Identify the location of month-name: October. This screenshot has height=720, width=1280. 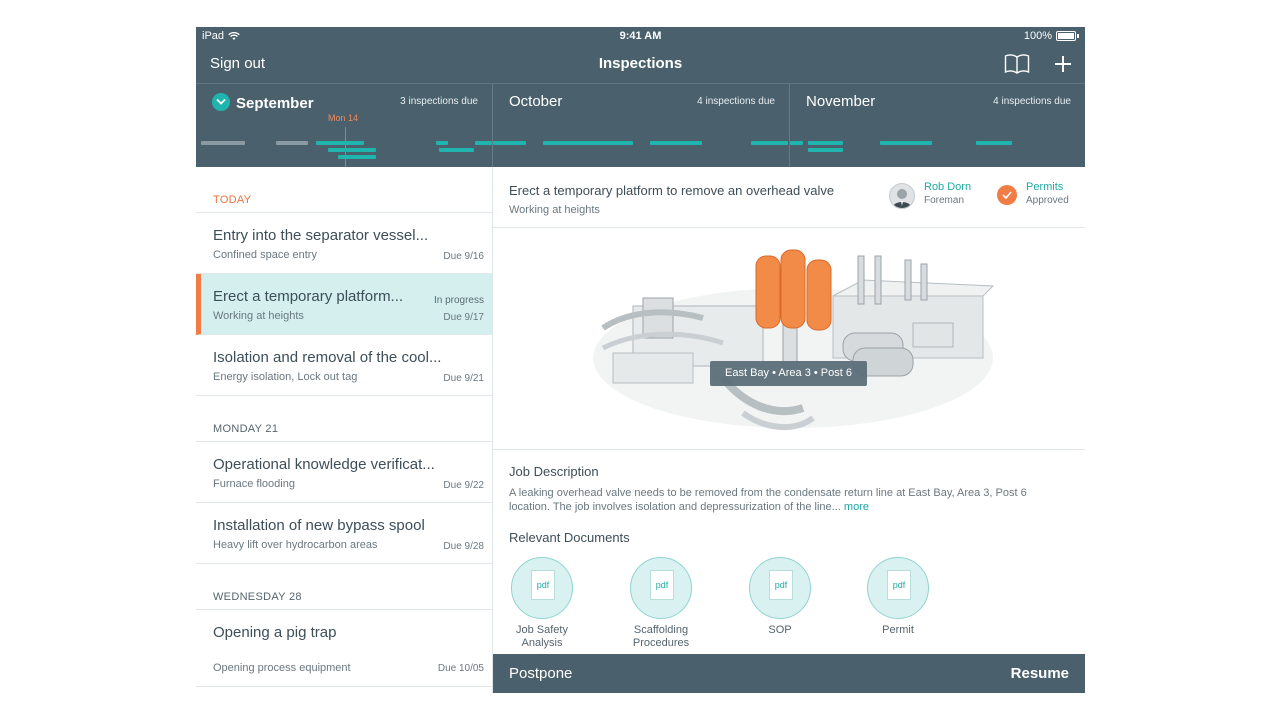
(536, 101).